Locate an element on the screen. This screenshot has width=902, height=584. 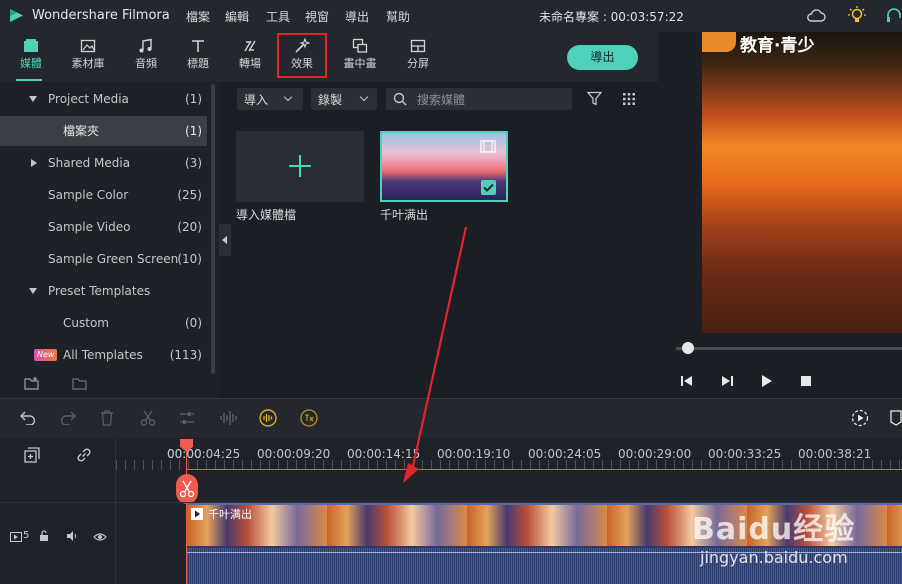
speaker-icon is located at coordinates (72, 537).